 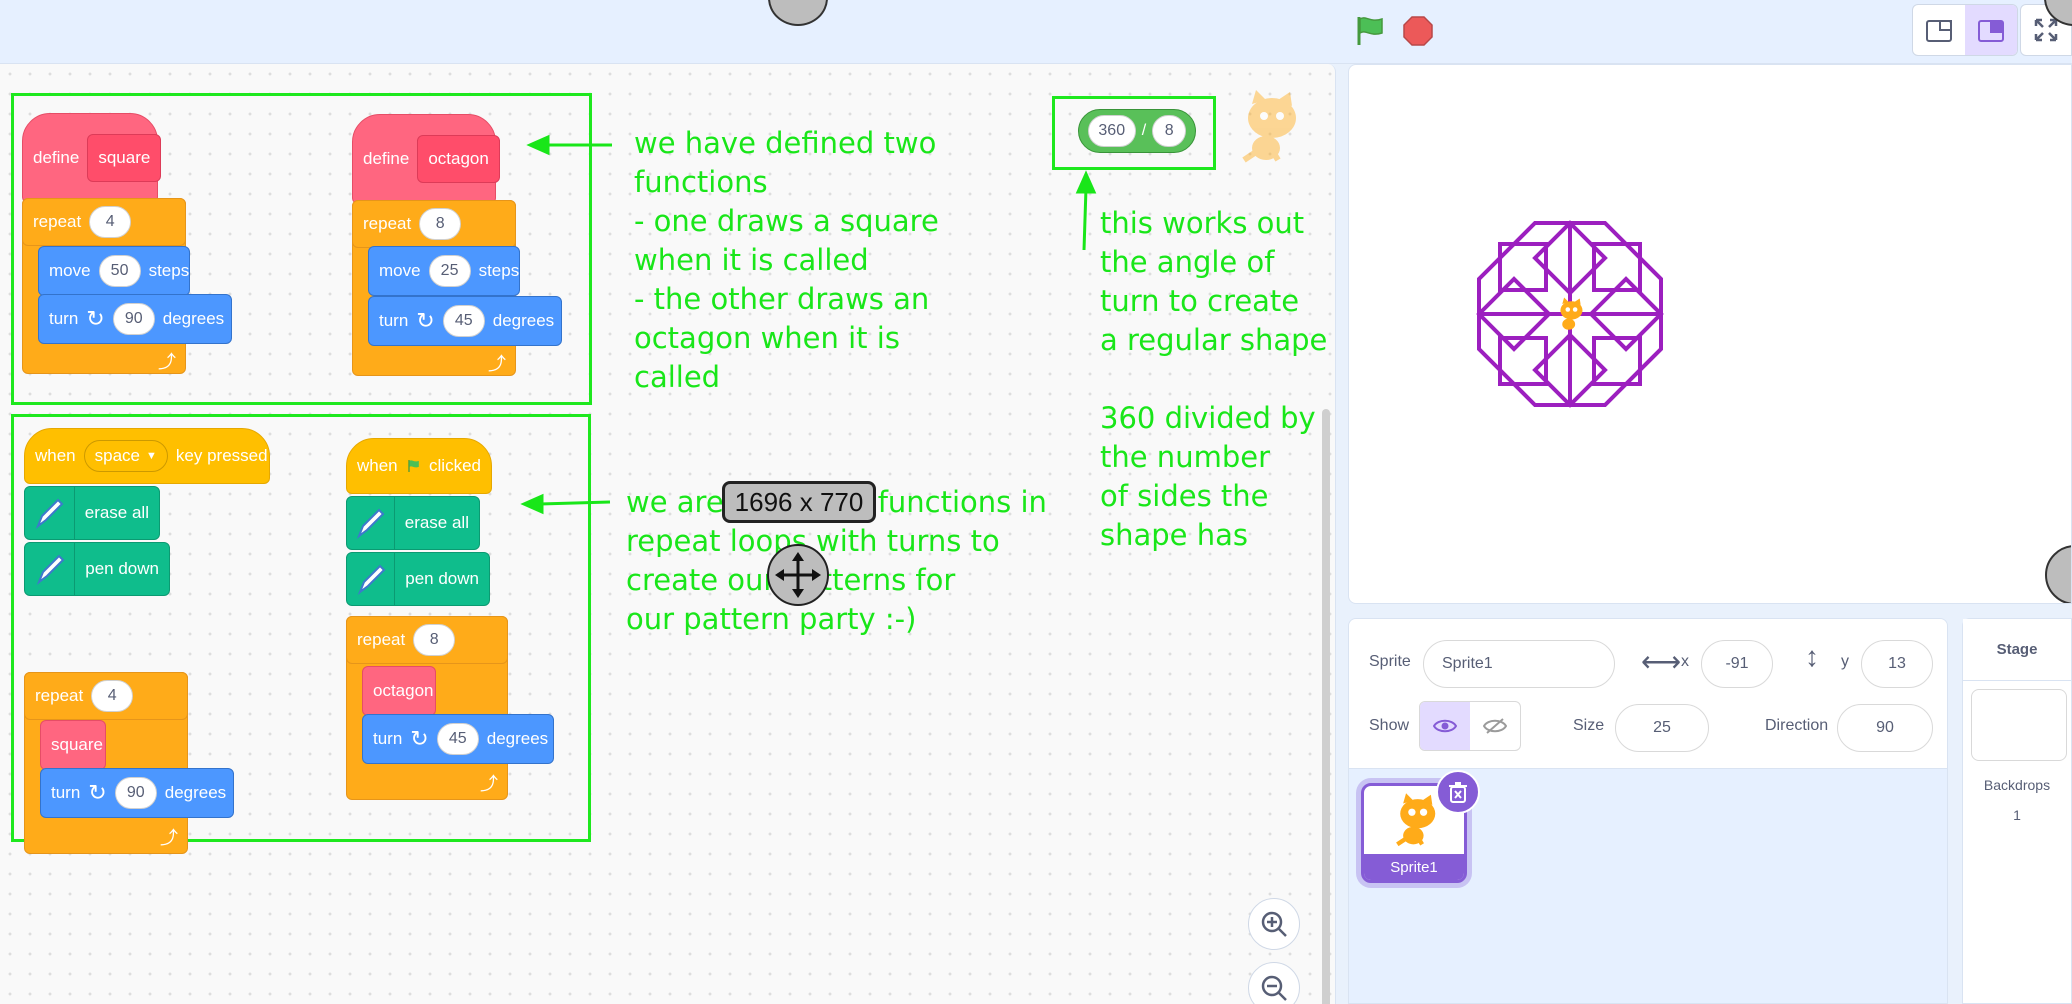 What do you see at coordinates (1036, 32) in the screenshot?
I see `top-bar` at bounding box center [1036, 32].